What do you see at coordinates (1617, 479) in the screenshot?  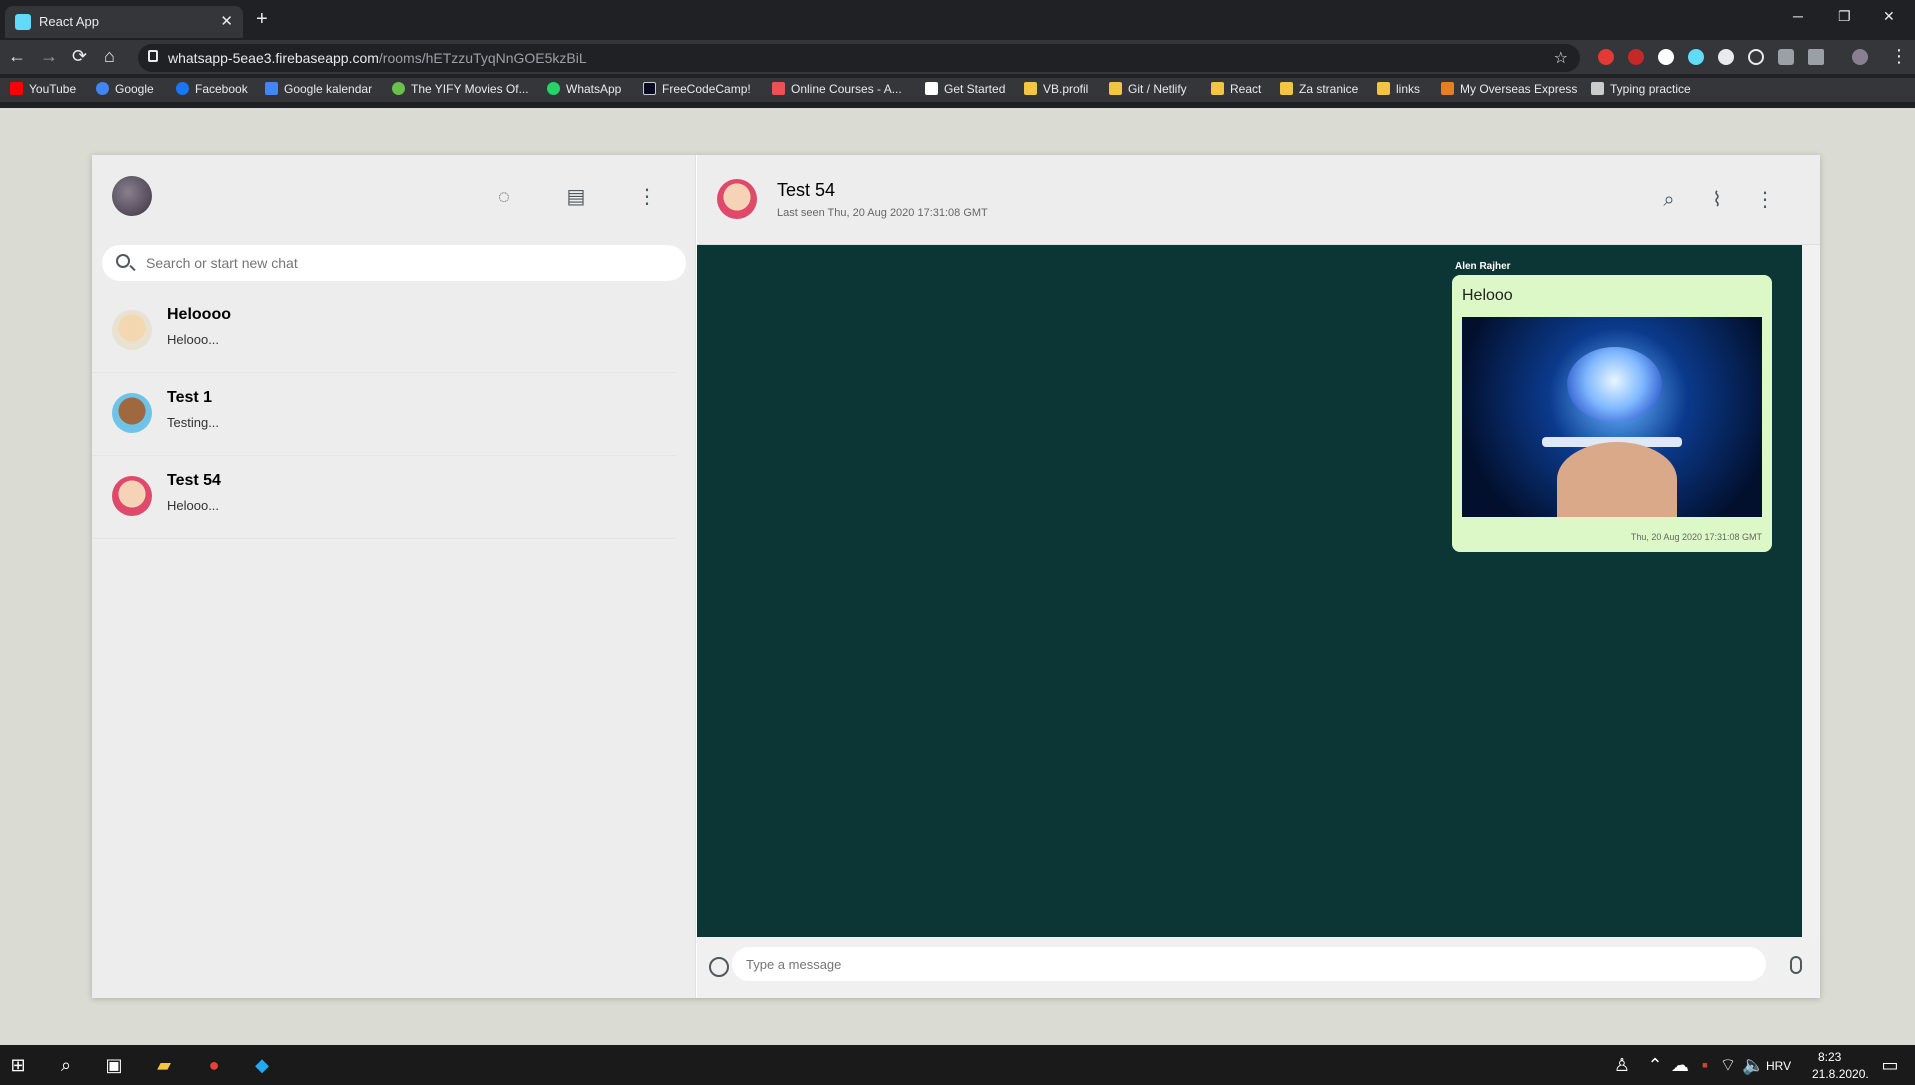 I see `hand-image` at bounding box center [1617, 479].